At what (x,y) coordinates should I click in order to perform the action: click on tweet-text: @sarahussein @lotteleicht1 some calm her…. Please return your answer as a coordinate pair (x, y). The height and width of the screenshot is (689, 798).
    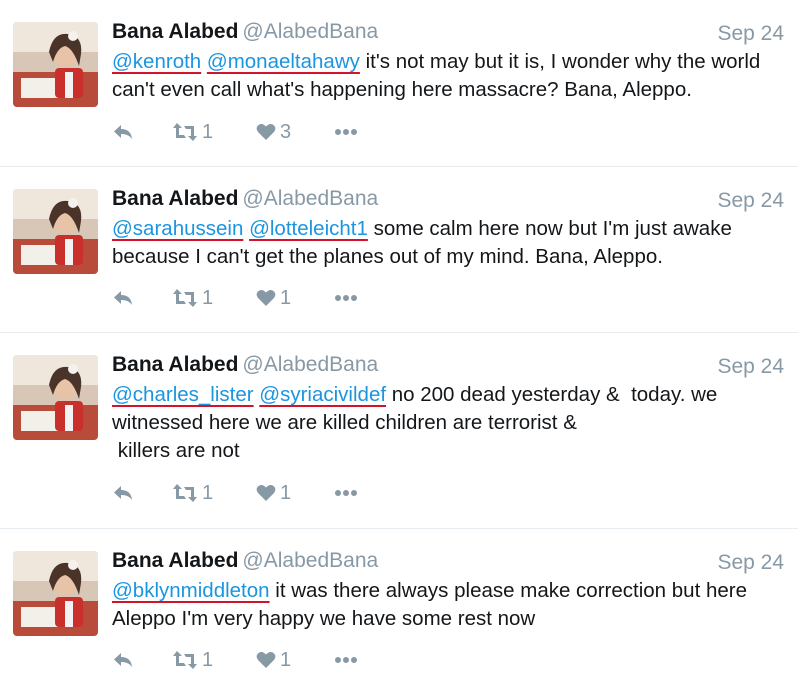
    Looking at the image, I should click on (452, 243).